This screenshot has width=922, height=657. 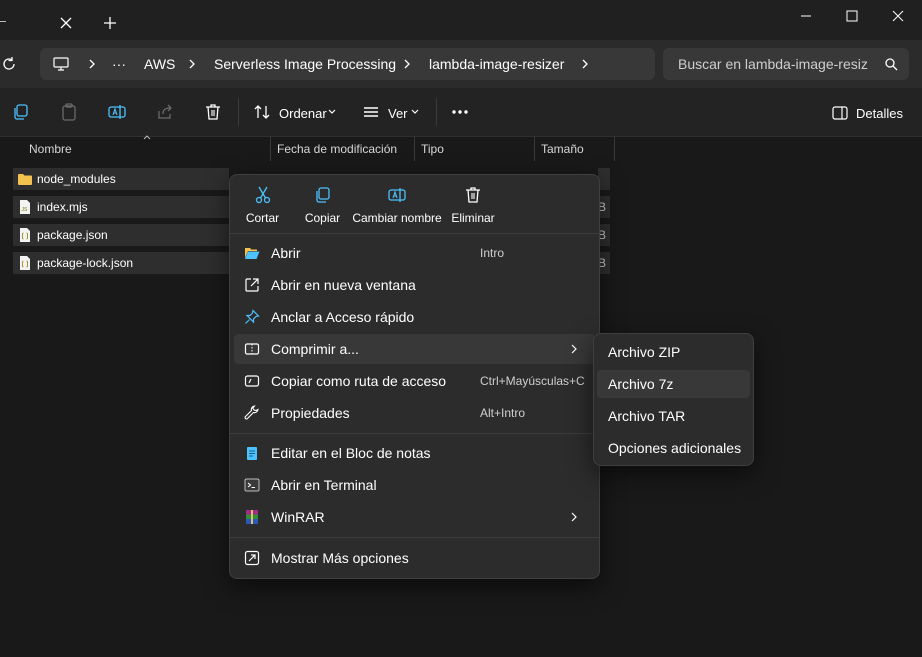 I want to click on show-more-icon, so click(x=252, y=558).